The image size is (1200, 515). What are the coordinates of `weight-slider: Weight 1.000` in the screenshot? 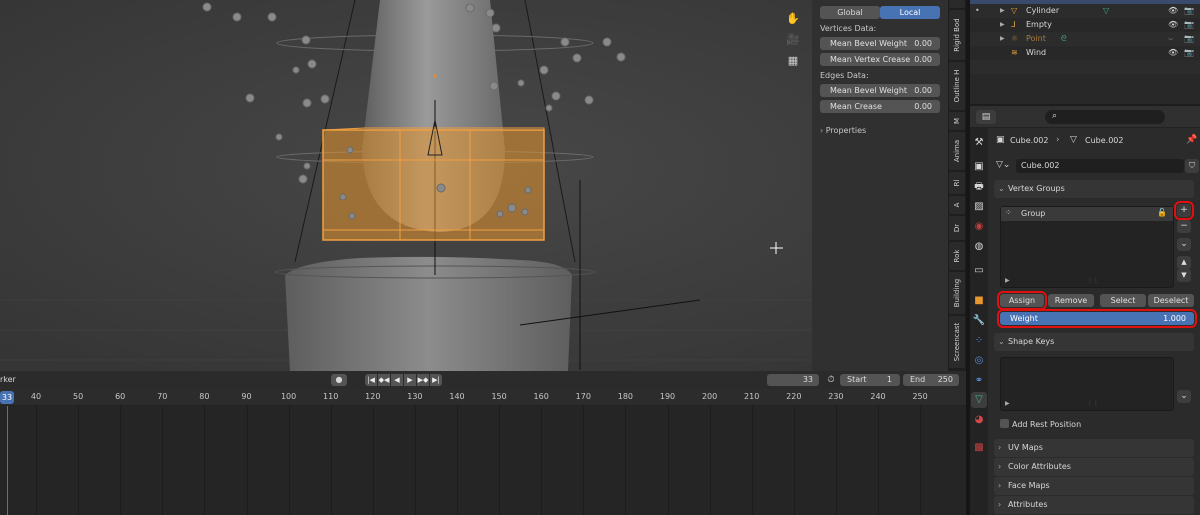 It's located at (1097, 318).